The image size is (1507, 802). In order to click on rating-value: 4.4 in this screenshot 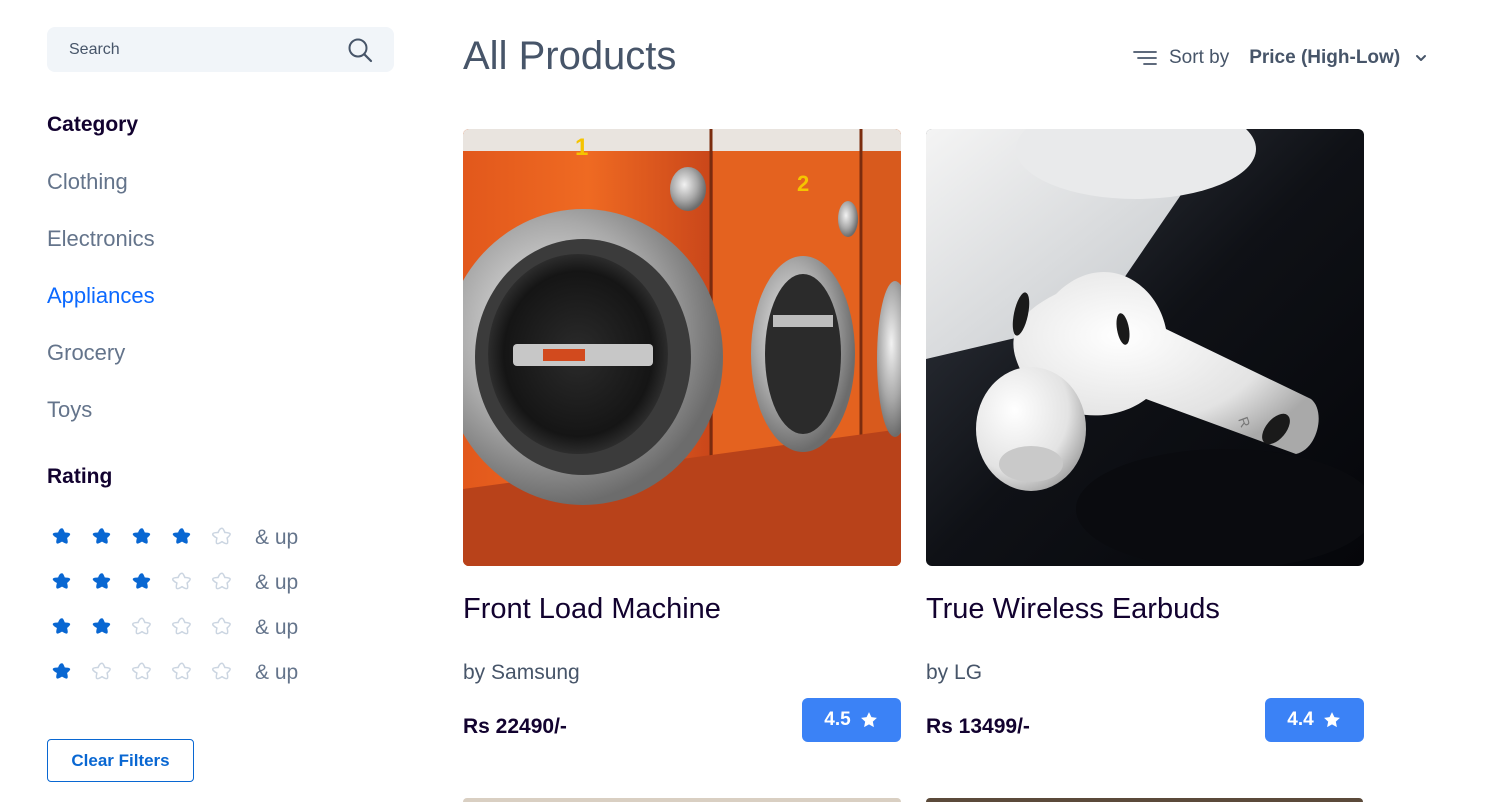, I will do `click(1300, 719)`.